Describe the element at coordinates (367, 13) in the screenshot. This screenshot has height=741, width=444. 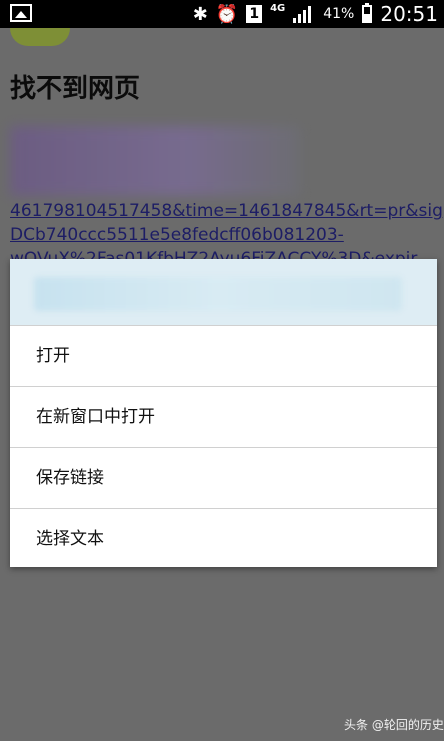
I see `battery-icon` at that location.